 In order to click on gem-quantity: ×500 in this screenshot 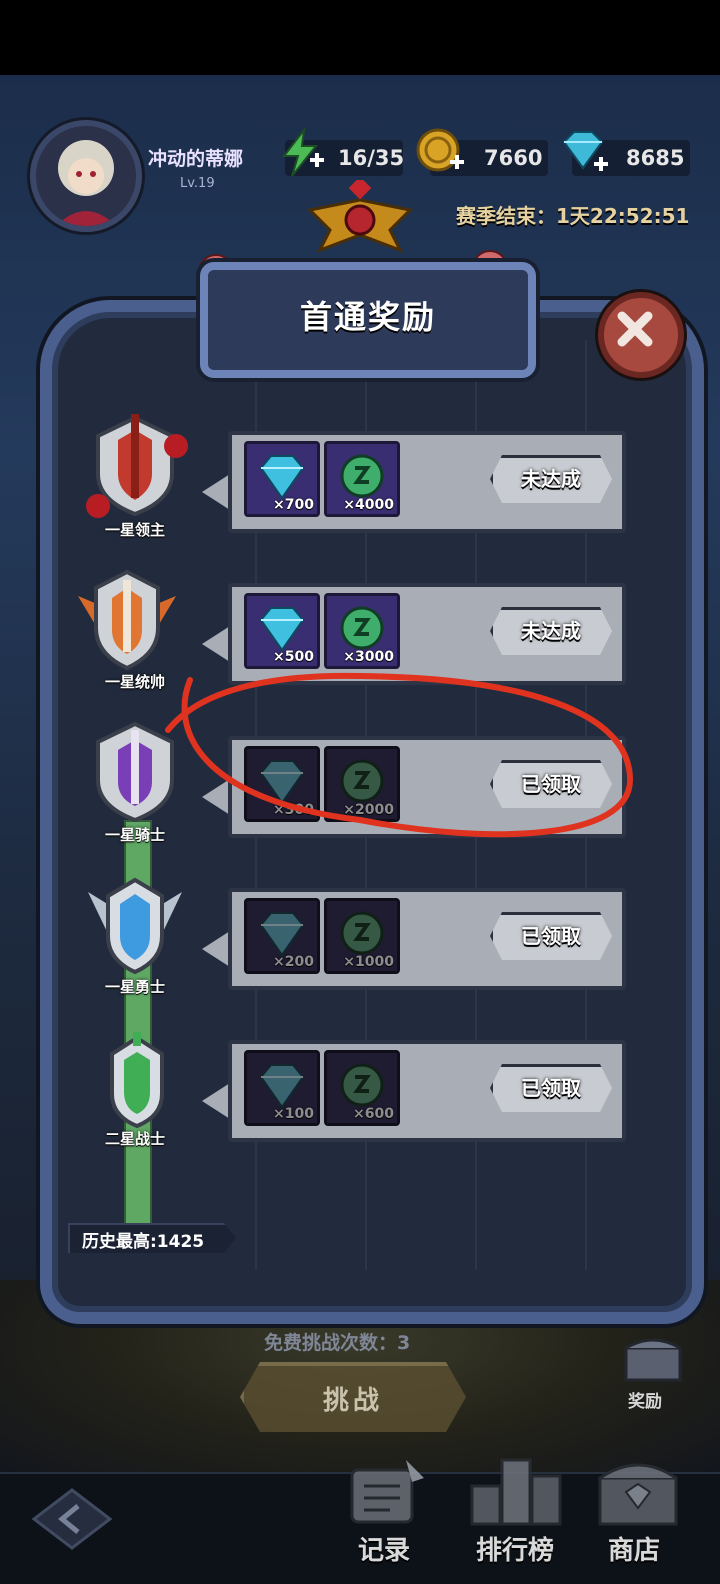, I will do `click(293, 657)`.